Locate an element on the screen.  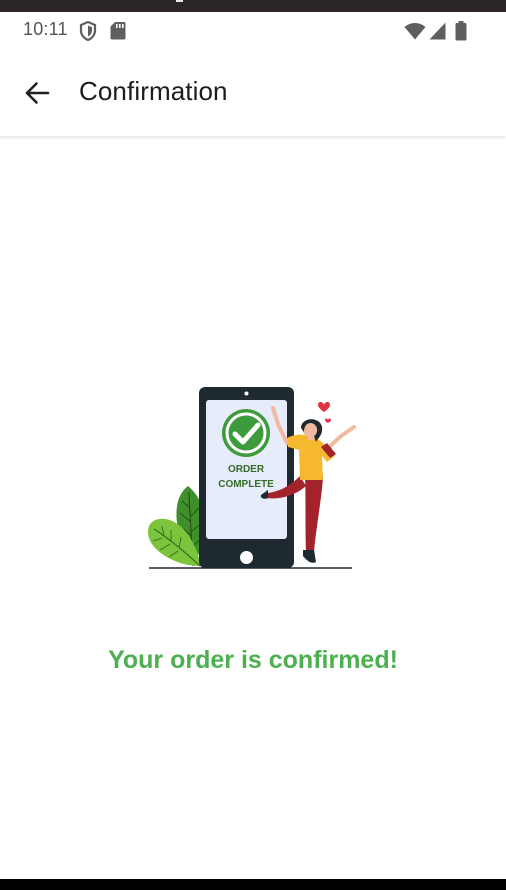
status-bar: 10:11 is located at coordinates (253, 30).